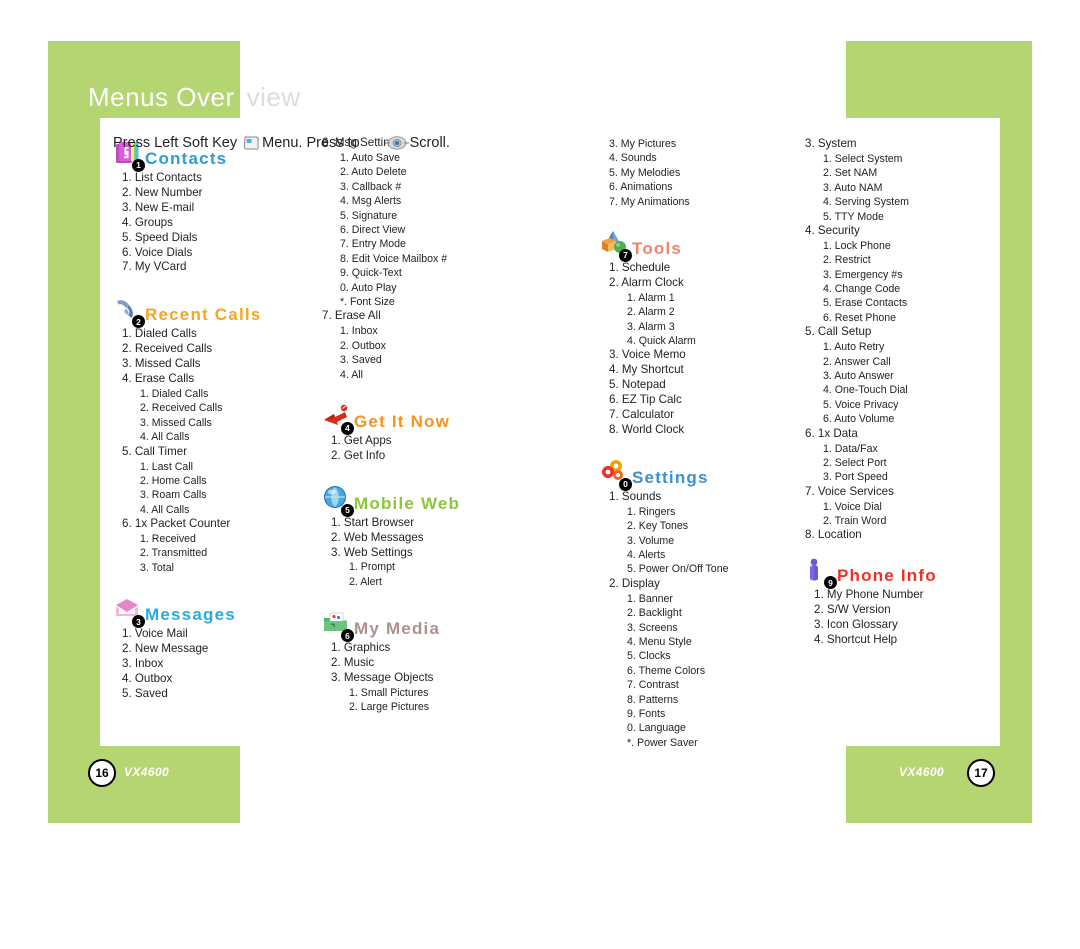  What do you see at coordinates (900, 144) in the screenshot?
I see `list-item: 3. System` at bounding box center [900, 144].